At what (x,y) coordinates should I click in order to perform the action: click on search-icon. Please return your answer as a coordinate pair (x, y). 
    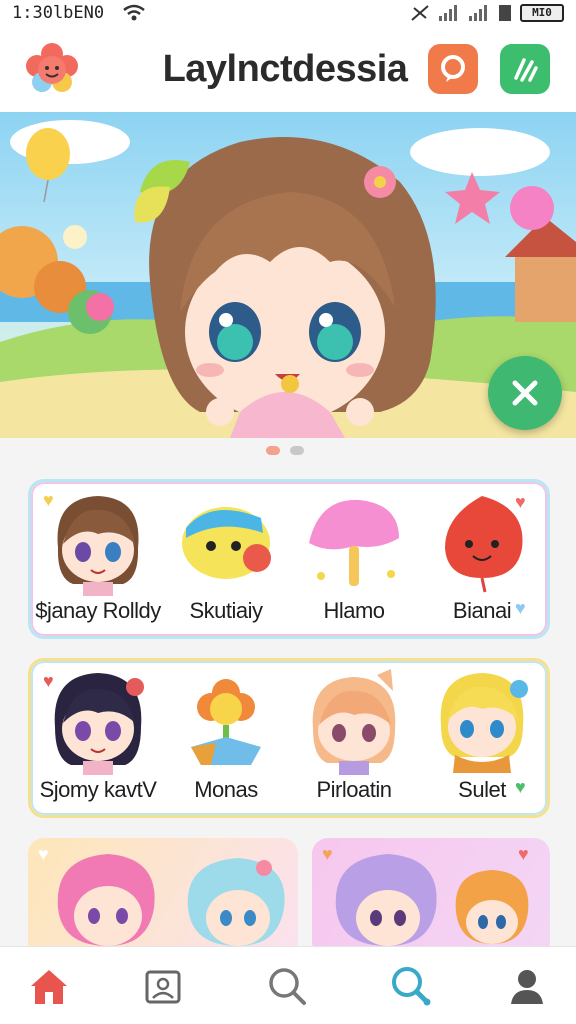
    Looking at the image, I should click on (287, 986).